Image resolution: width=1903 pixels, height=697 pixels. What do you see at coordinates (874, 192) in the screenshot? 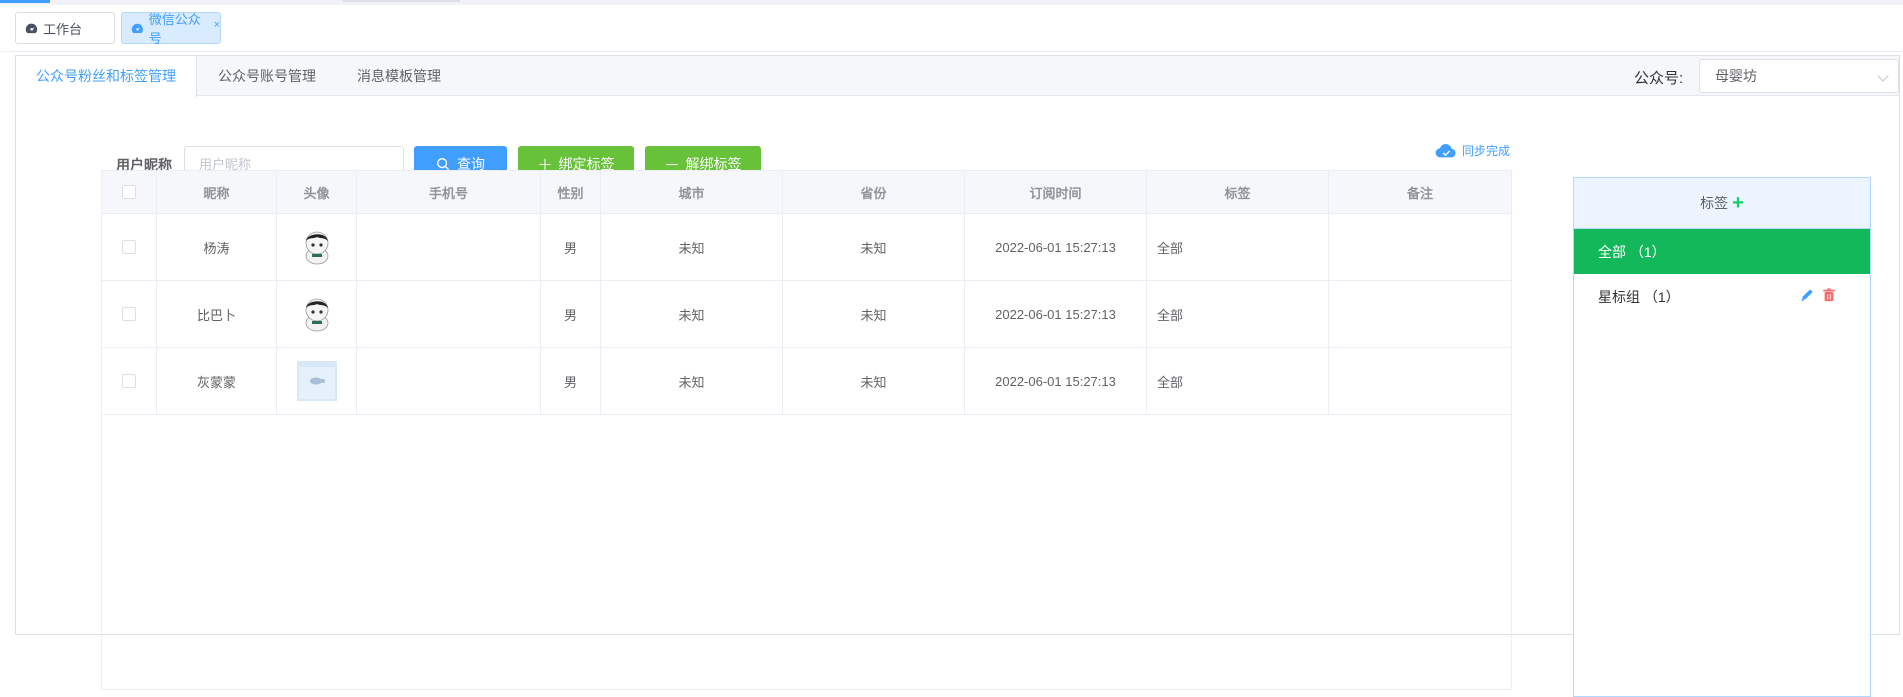
I see `header-province: 省份` at bounding box center [874, 192].